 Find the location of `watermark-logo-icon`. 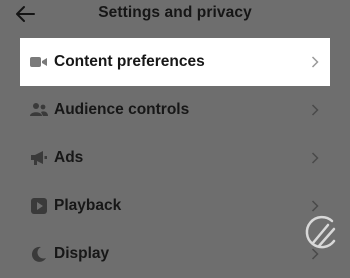

watermark-logo-icon is located at coordinates (320, 232).